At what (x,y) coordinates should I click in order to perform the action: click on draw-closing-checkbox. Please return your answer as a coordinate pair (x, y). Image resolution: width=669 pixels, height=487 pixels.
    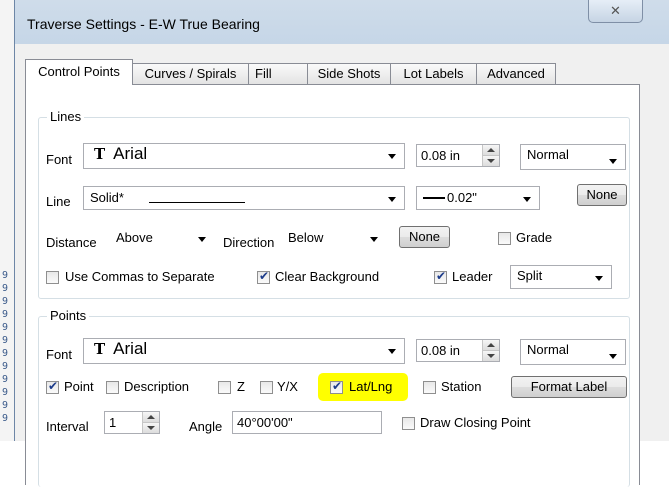
    Looking at the image, I should click on (408, 423).